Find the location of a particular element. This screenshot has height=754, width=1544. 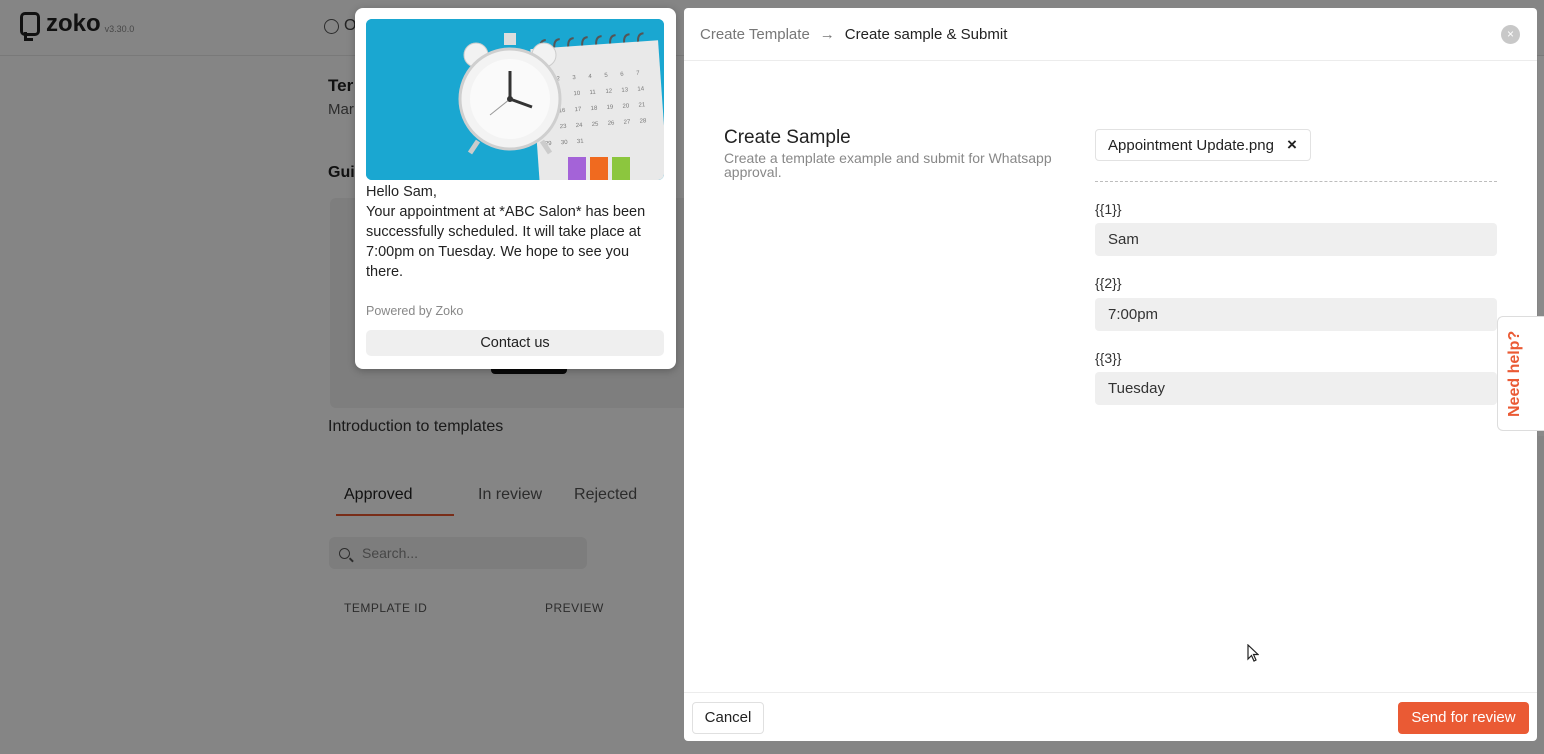

variable-2-label: {{2}} is located at coordinates (1108, 283).